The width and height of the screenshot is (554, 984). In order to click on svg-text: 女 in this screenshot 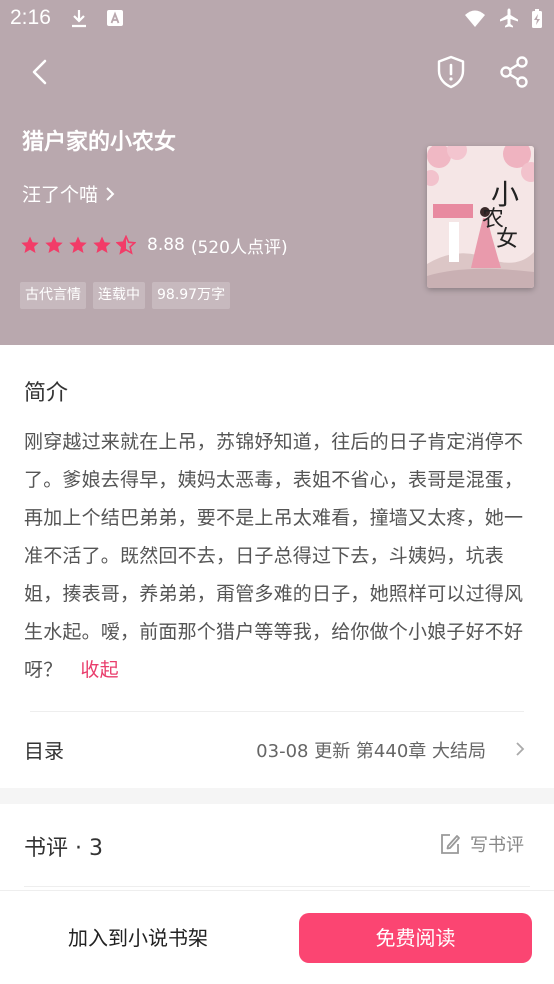, I will do `click(507, 239)`.